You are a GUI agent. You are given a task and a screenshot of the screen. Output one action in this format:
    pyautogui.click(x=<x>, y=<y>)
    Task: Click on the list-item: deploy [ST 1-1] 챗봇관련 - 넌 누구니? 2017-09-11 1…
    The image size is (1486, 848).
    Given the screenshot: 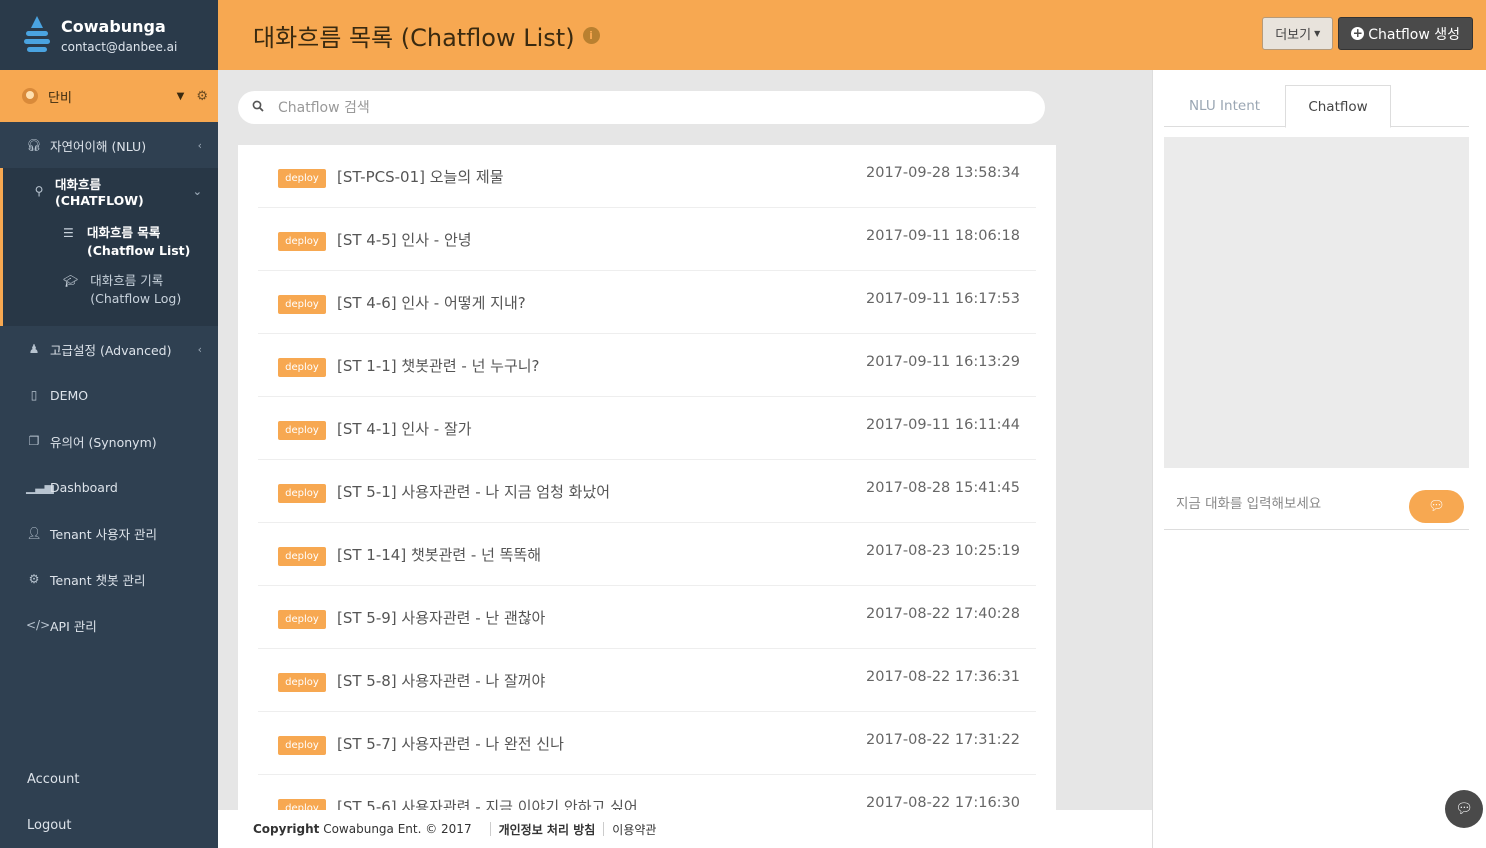 What is the action you would take?
    pyautogui.click(x=647, y=365)
    